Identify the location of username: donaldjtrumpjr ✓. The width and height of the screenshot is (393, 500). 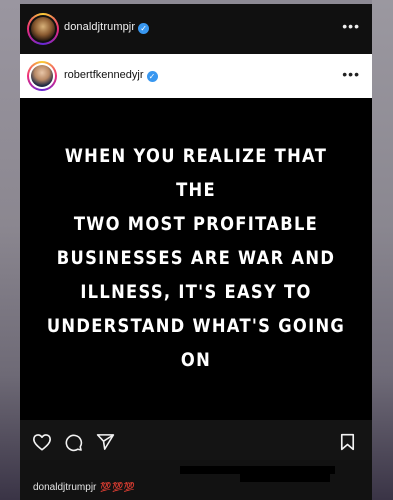
(107, 27).